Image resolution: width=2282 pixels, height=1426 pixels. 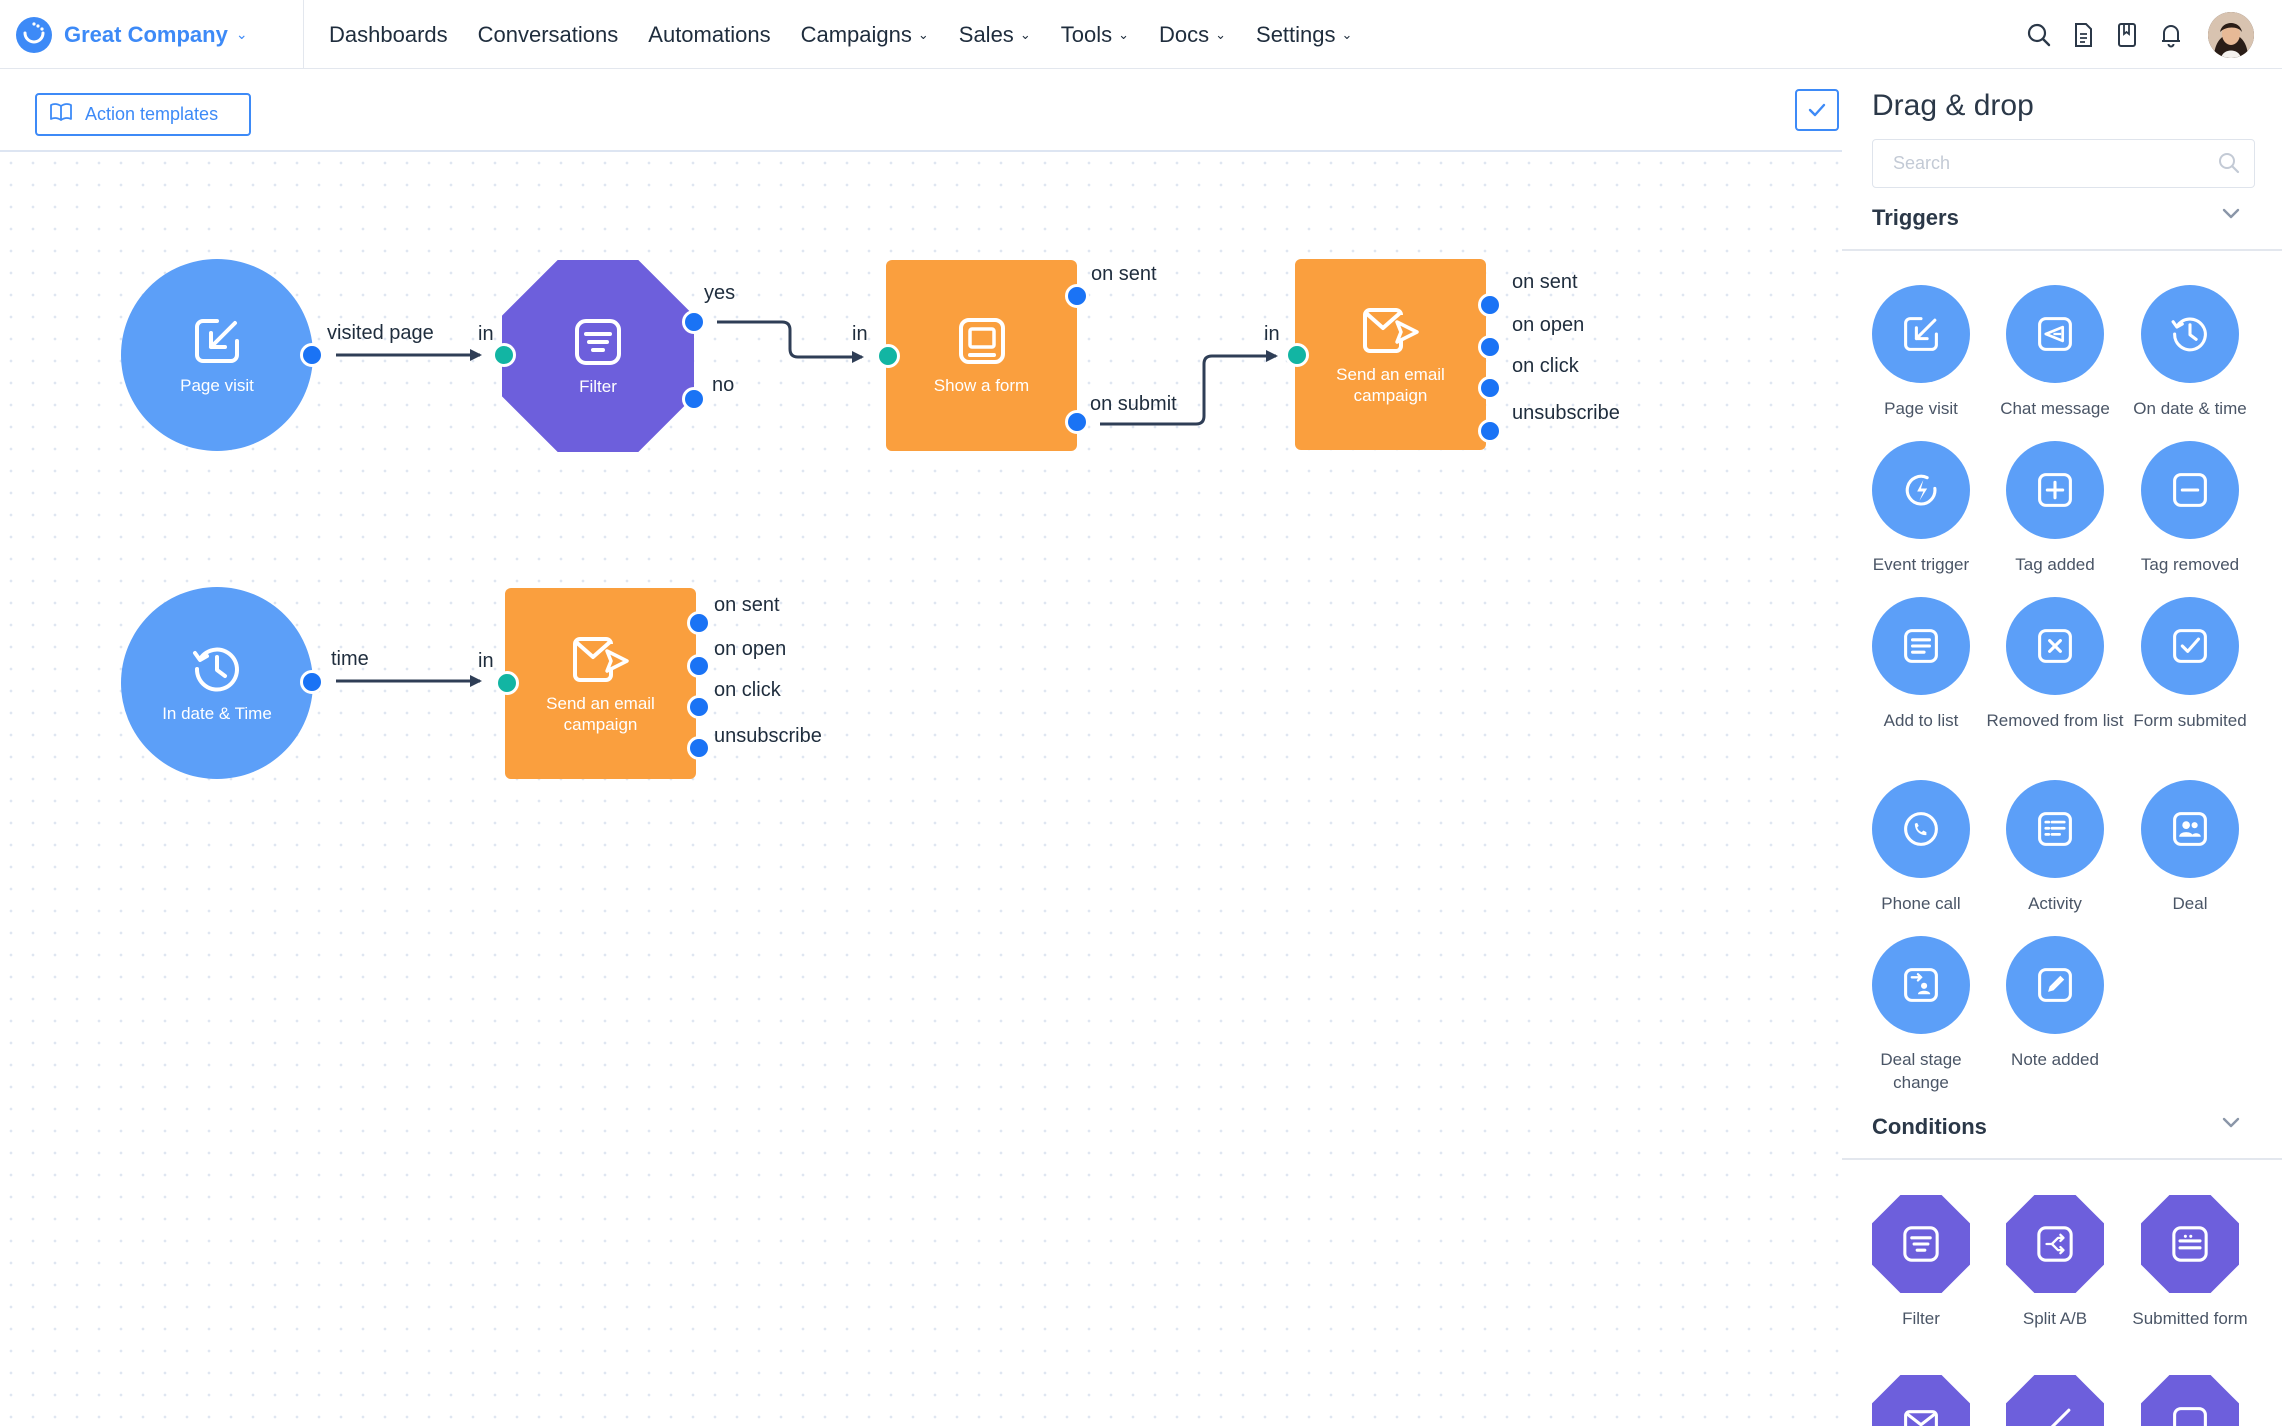 I want to click on company-switcher: Great Company ⌄, so click(x=152, y=34).